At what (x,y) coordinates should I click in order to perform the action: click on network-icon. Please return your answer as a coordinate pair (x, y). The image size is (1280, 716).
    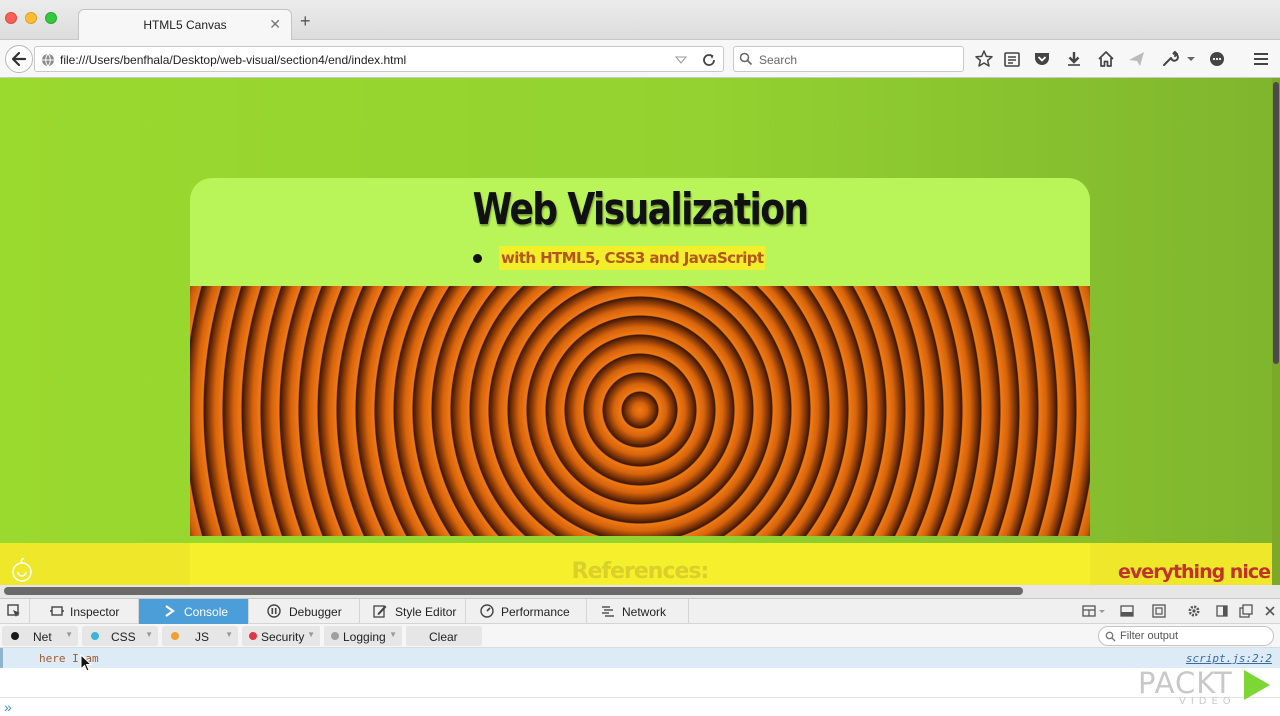
    Looking at the image, I should click on (608, 611).